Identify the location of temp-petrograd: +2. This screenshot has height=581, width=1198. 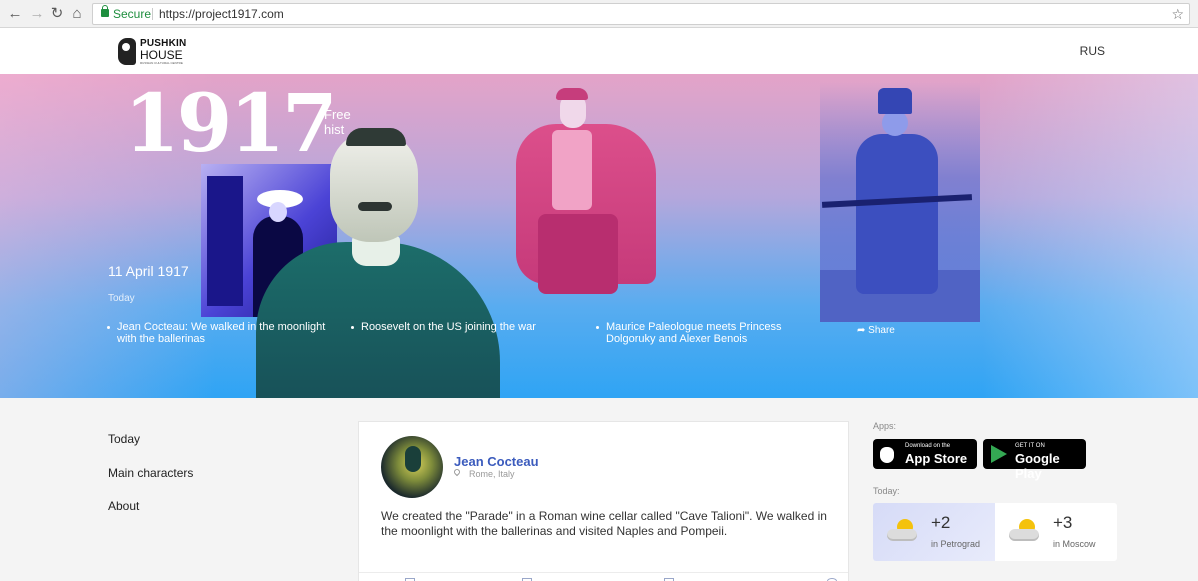
(941, 522).